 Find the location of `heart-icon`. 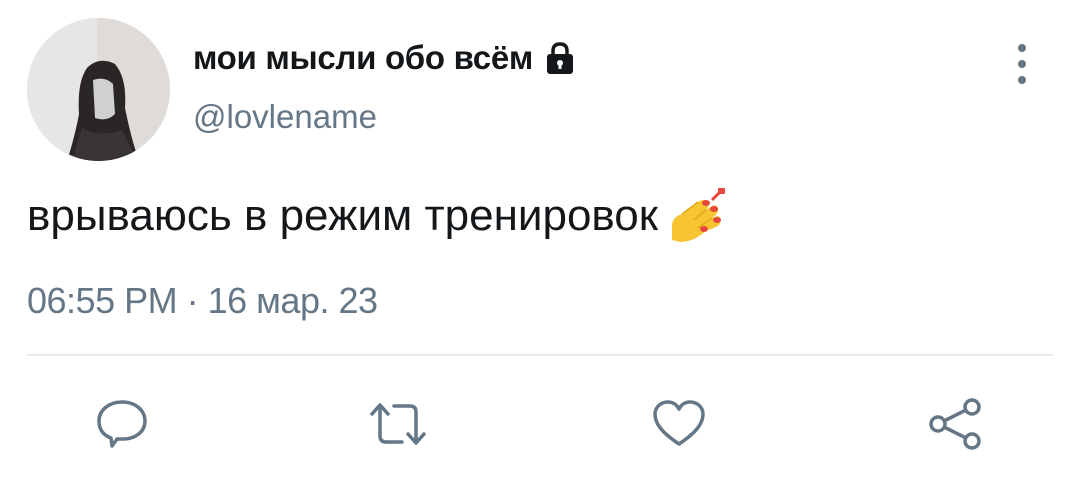

heart-icon is located at coordinates (679, 423).